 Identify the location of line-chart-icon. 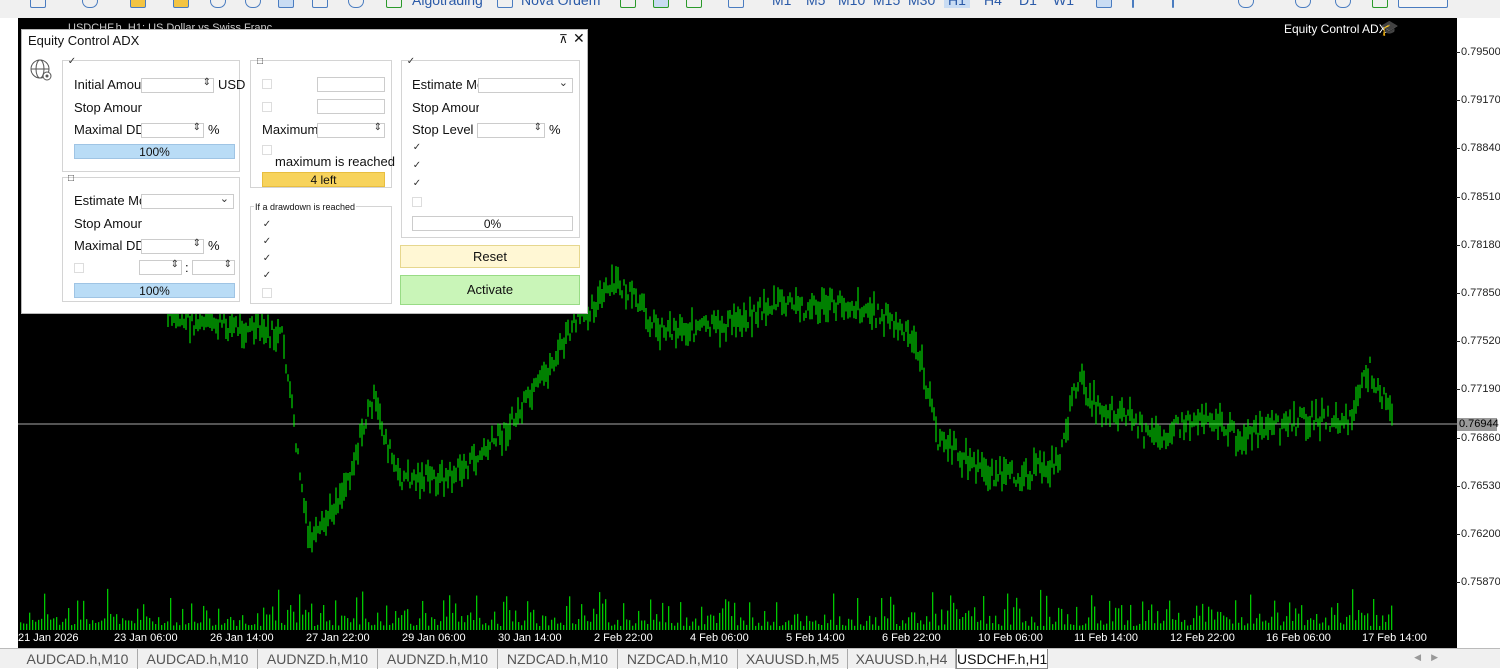
(694, 4).